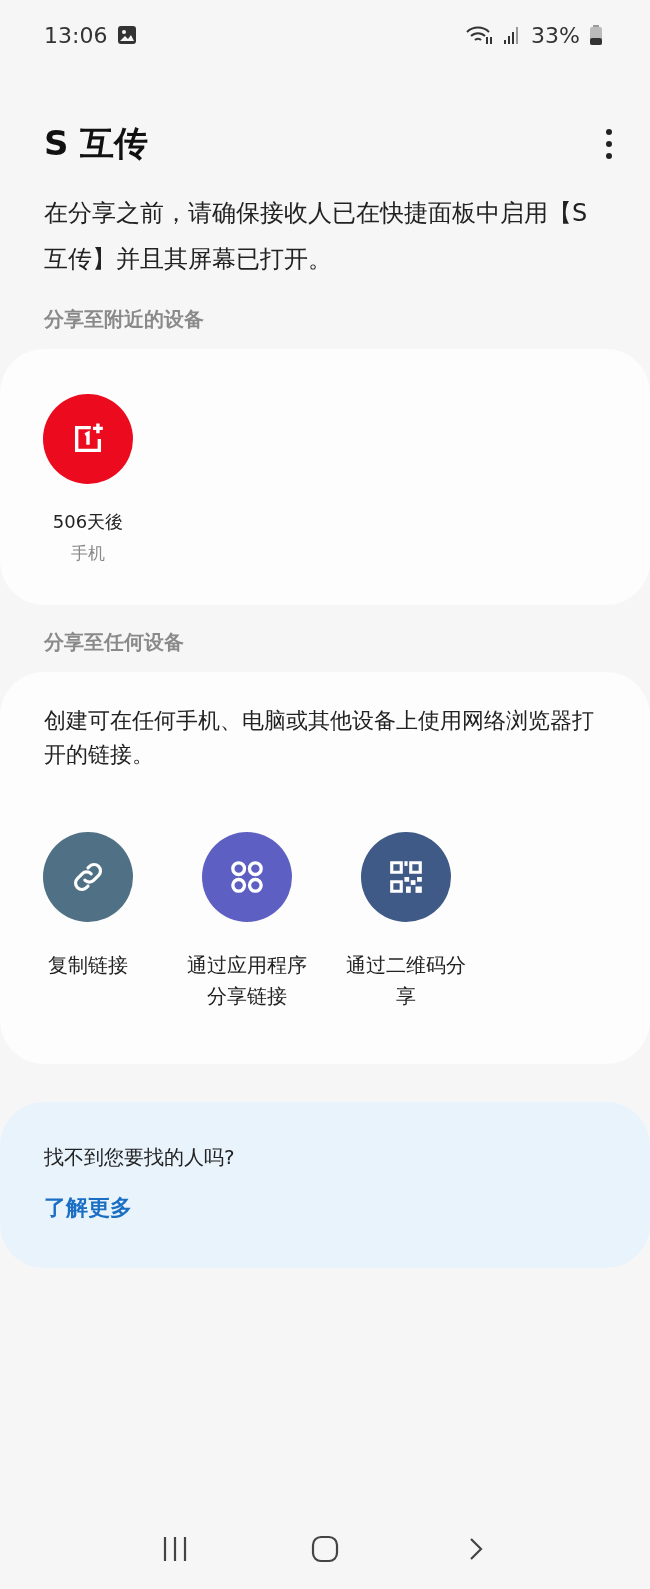  I want to click on battery-icon, so click(596, 35).